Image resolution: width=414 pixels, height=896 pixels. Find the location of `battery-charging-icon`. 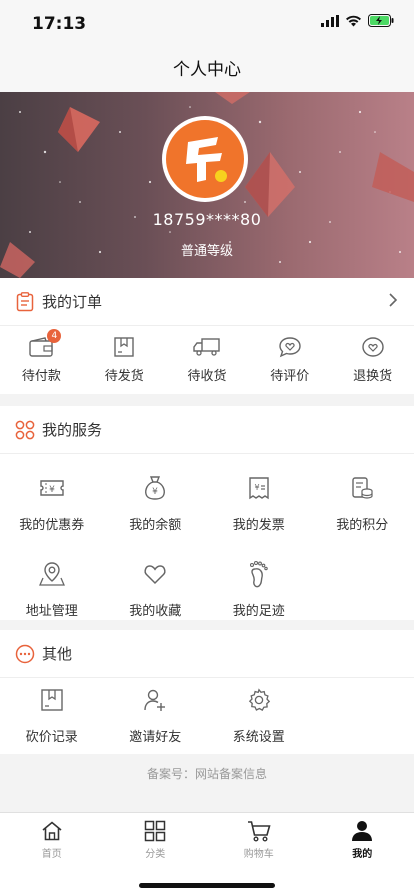

battery-charging-icon is located at coordinates (381, 20).